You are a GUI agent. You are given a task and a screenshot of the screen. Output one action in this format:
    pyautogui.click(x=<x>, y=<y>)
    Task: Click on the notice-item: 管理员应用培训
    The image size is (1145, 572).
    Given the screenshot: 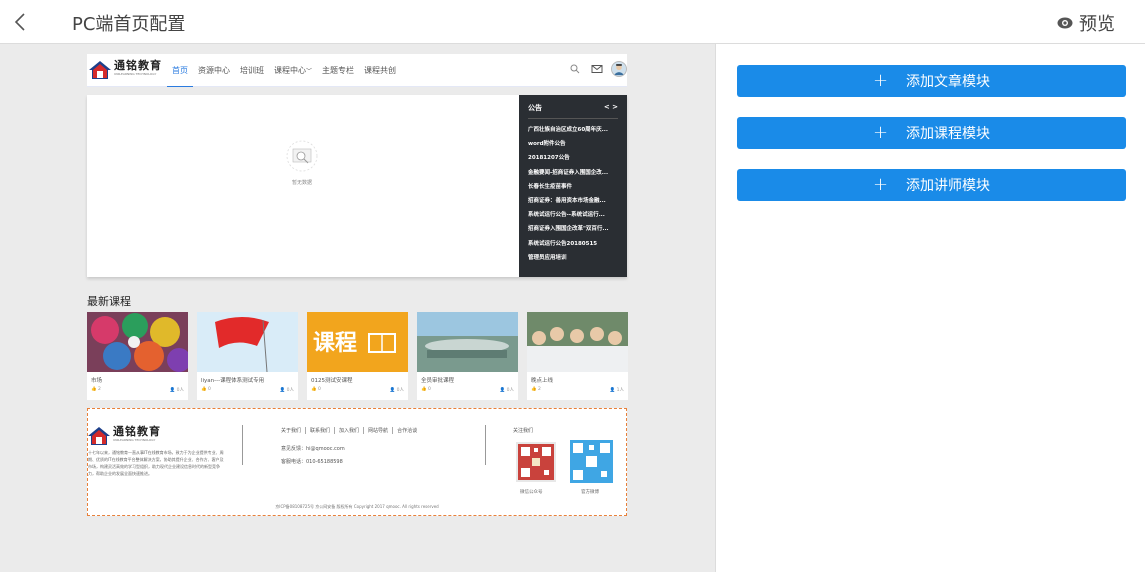 What is the action you would take?
    pyautogui.click(x=573, y=258)
    